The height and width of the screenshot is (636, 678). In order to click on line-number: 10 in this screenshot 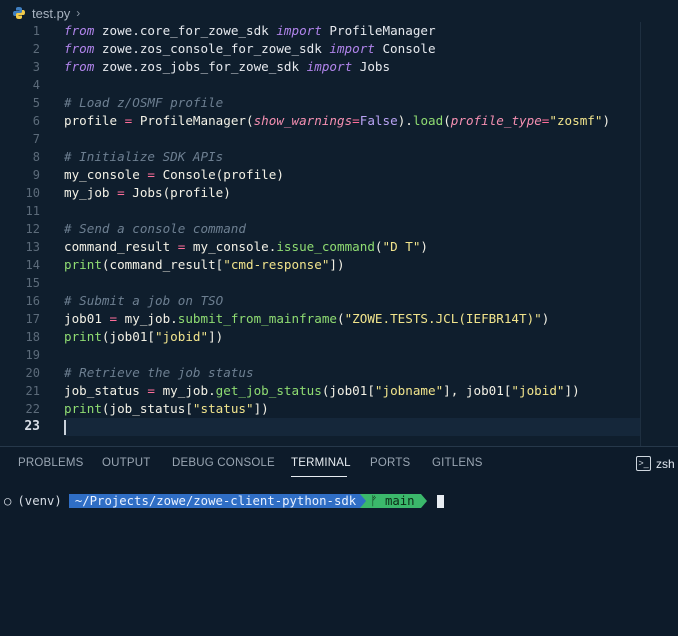, I will do `click(32, 193)`.